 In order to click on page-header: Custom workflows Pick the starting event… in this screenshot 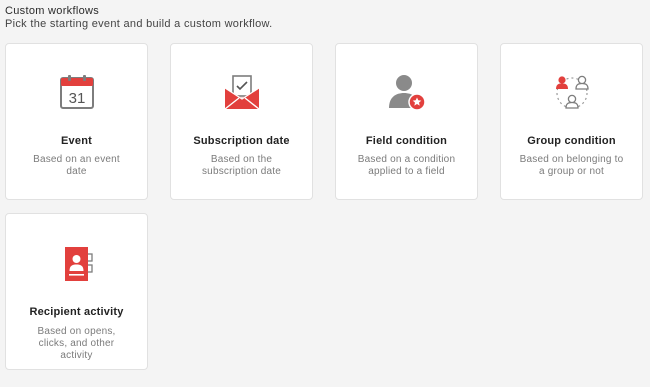, I will do `click(325, 17)`.